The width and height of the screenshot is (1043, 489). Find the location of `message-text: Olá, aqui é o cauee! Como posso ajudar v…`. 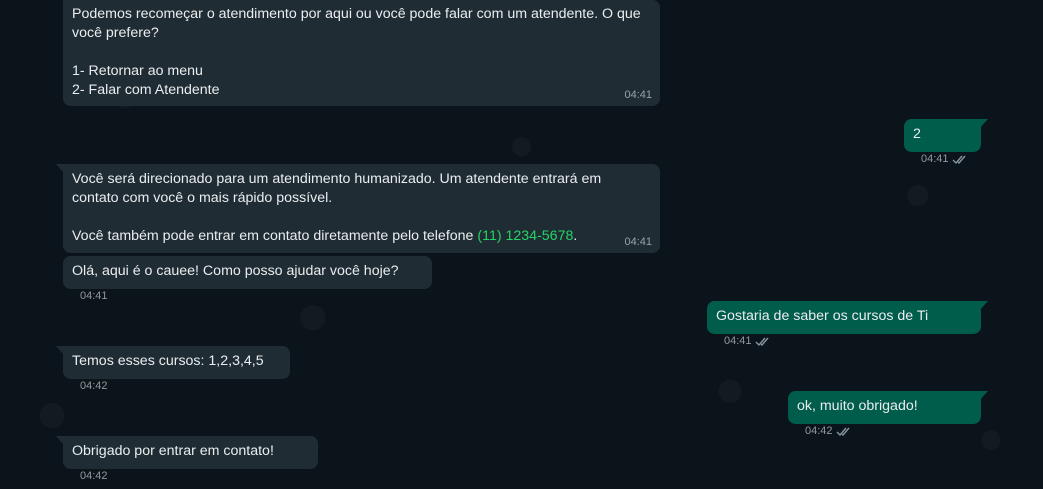

message-text: Olá, aqui é o cauee! Como posso ajudar v… is located at coordinates (235, 271).